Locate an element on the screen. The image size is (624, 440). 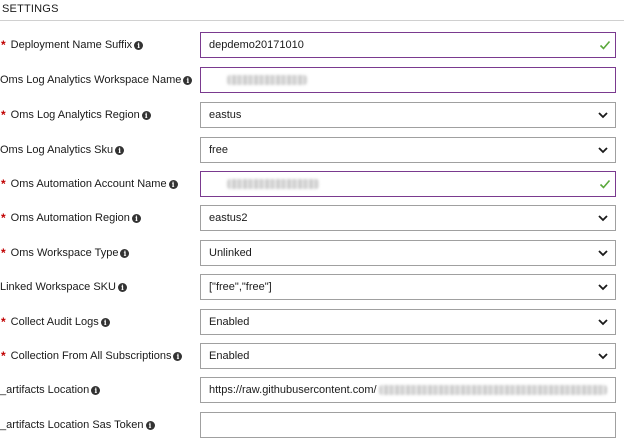
field-label: * Collect Audit Logs i is located at coordinates (55, 322).